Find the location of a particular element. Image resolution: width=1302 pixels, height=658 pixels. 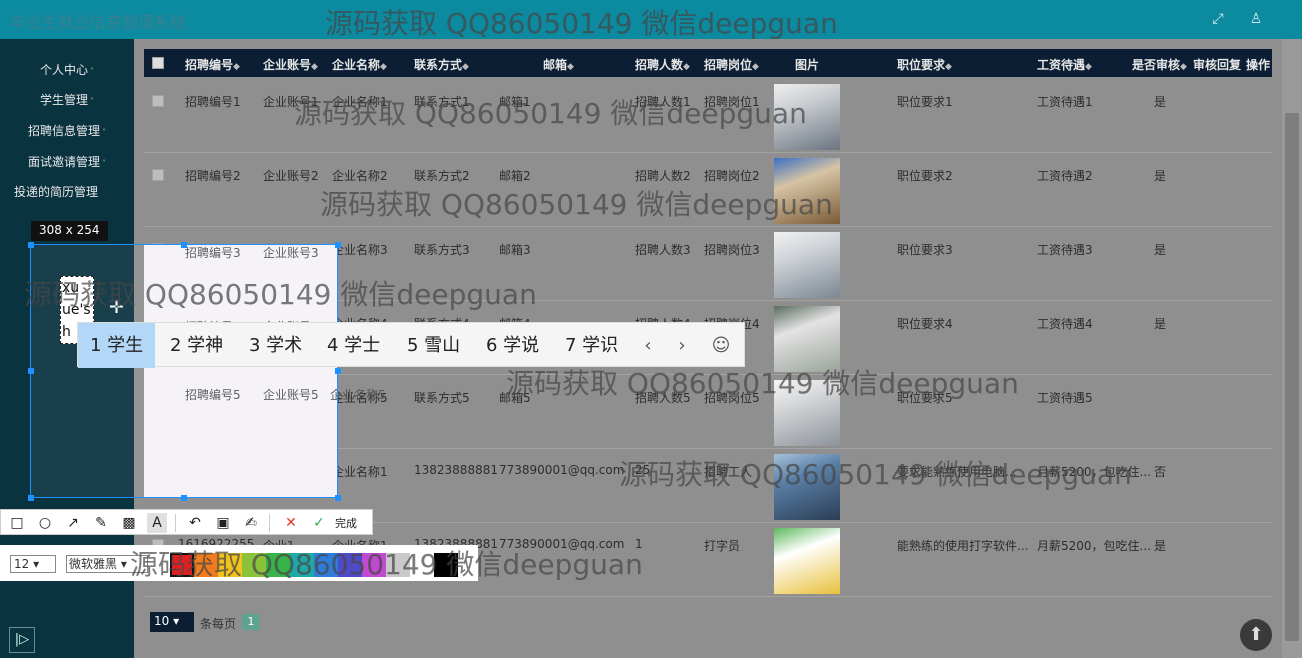

fullscreen-icon: ⤢ is located at coordinates (1218, 19).